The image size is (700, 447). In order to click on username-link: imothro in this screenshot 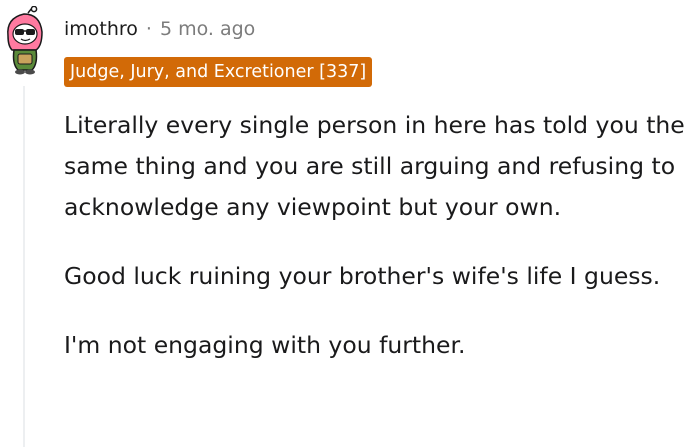, I will do `click(101, 29)`.